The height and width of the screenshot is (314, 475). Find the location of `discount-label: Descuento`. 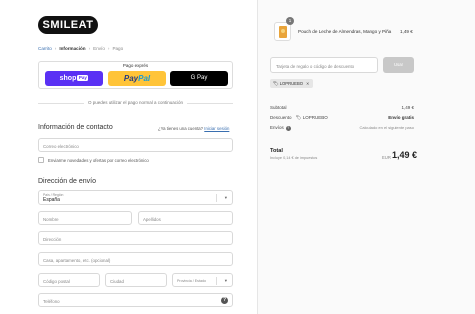

discount-label: Descuento is located at coordinates (281, 117).